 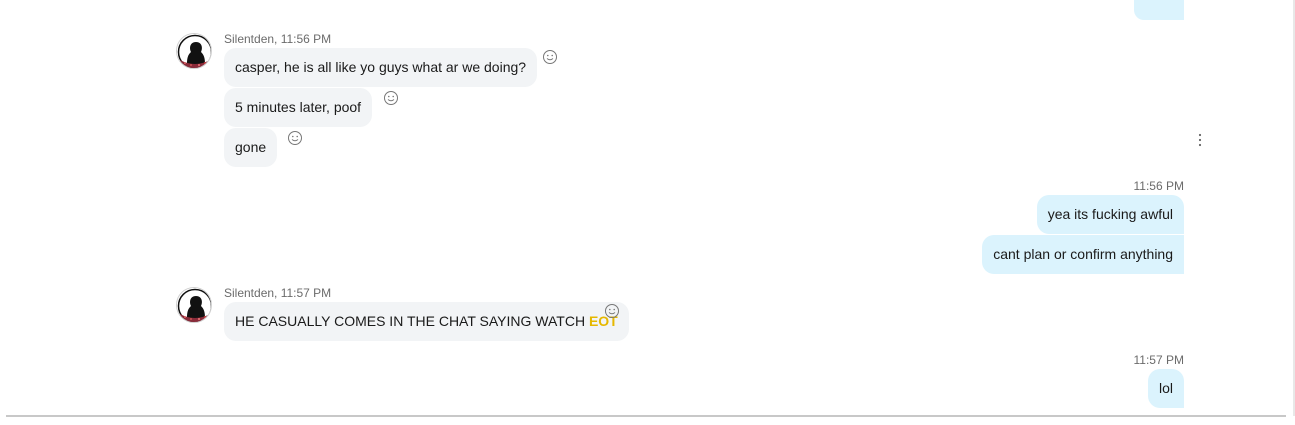 I want to click on outgoing-message: lol, so click(x=1165, y=388).